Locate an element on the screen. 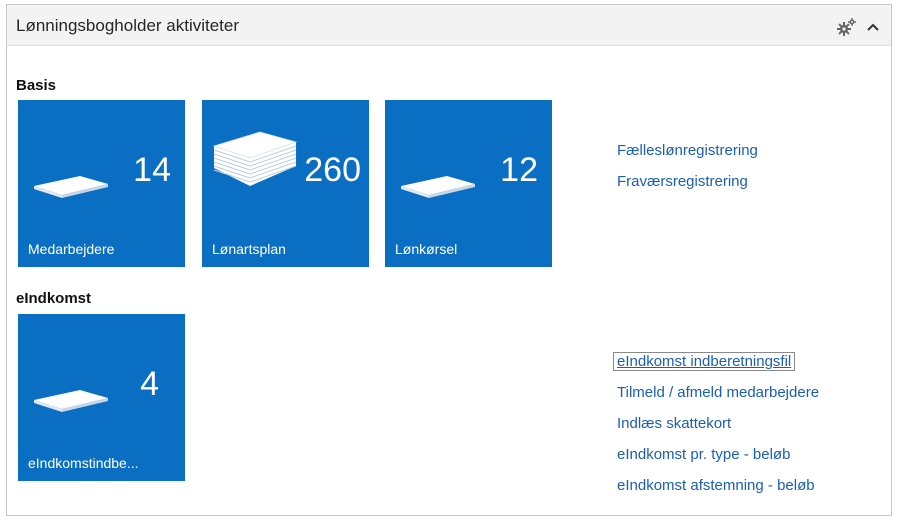  group-title-eindkomst: eIndkomst is located at coordinates (54, 298).